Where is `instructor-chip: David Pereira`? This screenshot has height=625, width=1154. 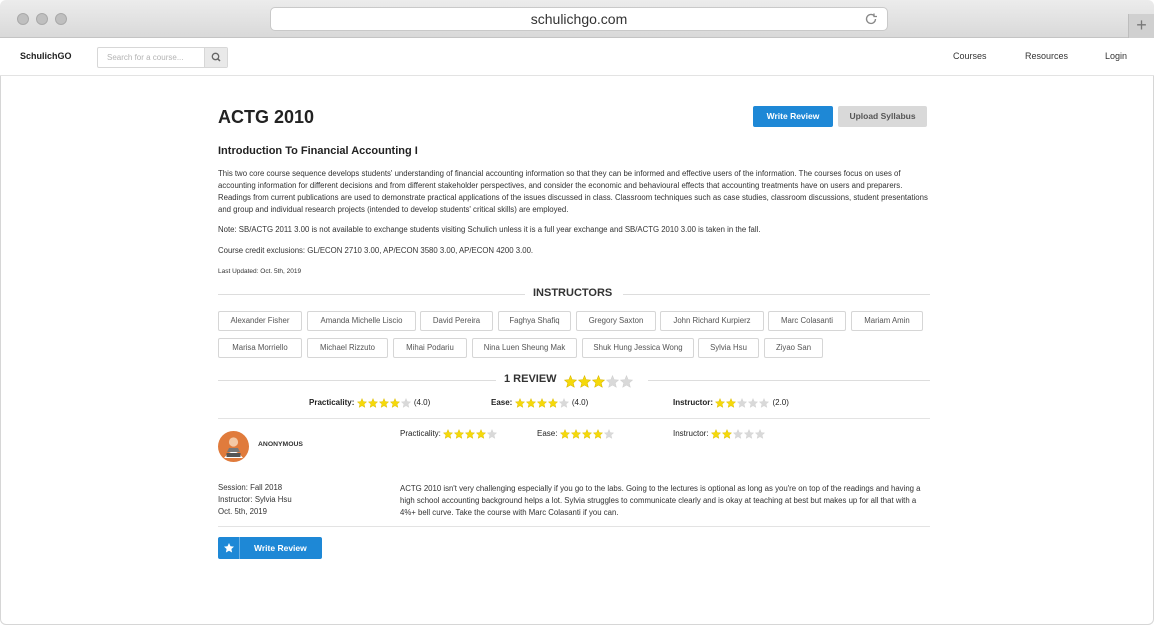 instructor-chip: David Pereira is located at coordinates (456, 321).